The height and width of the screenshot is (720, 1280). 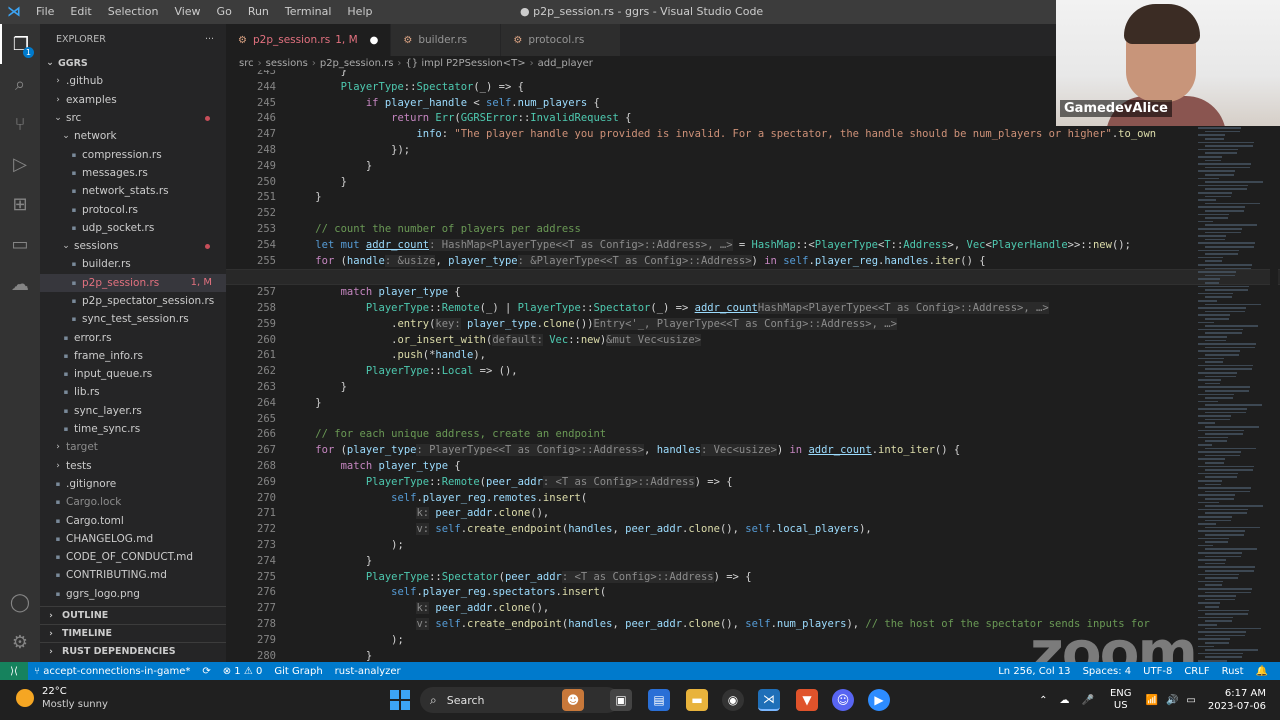 What do you see at coordinates (1190, 700) in the screenshot?
I see `battery-icon: ▭` at bounding box center [1190, 700].